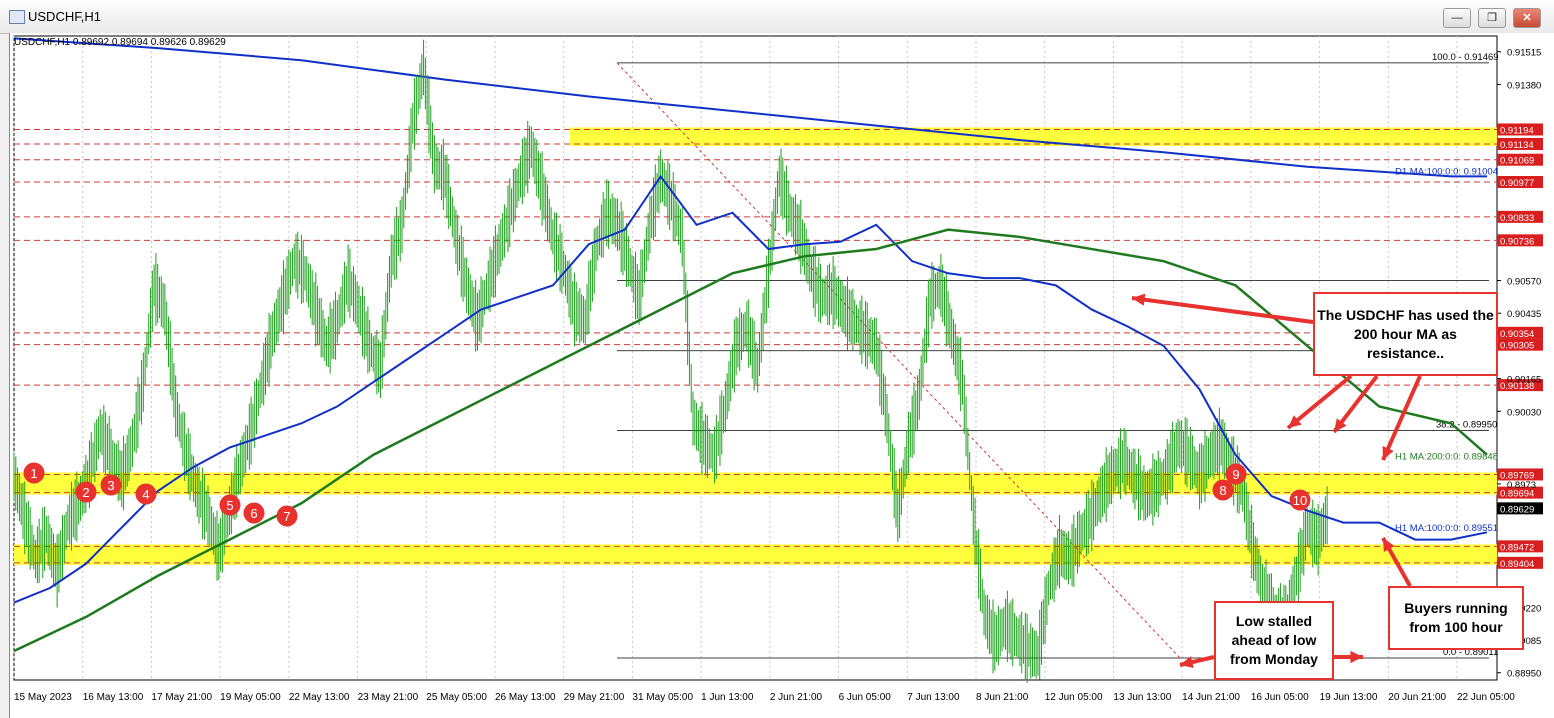 Image resolution: width=1554 pixels, height=718 pixels. Describe the element at coordinates (662, 697) in the screenshot. I see `x-tick-label: 31 May 05:00` at that location.